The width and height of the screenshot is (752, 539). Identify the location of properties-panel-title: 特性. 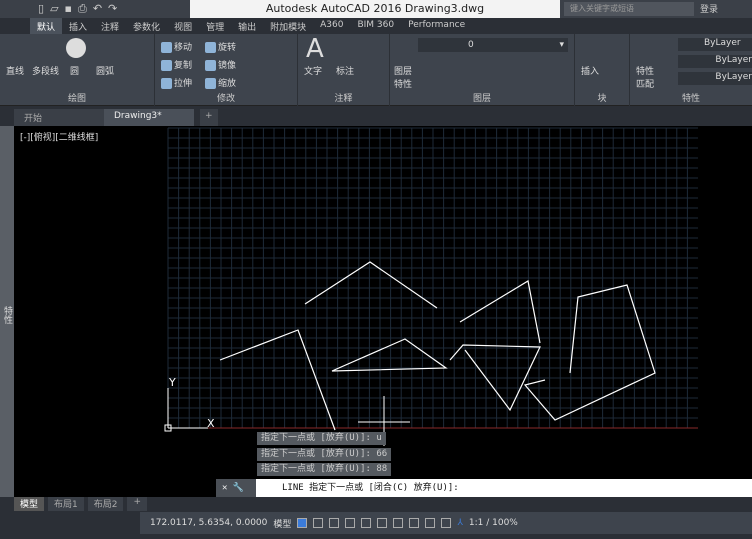
(691, 97).